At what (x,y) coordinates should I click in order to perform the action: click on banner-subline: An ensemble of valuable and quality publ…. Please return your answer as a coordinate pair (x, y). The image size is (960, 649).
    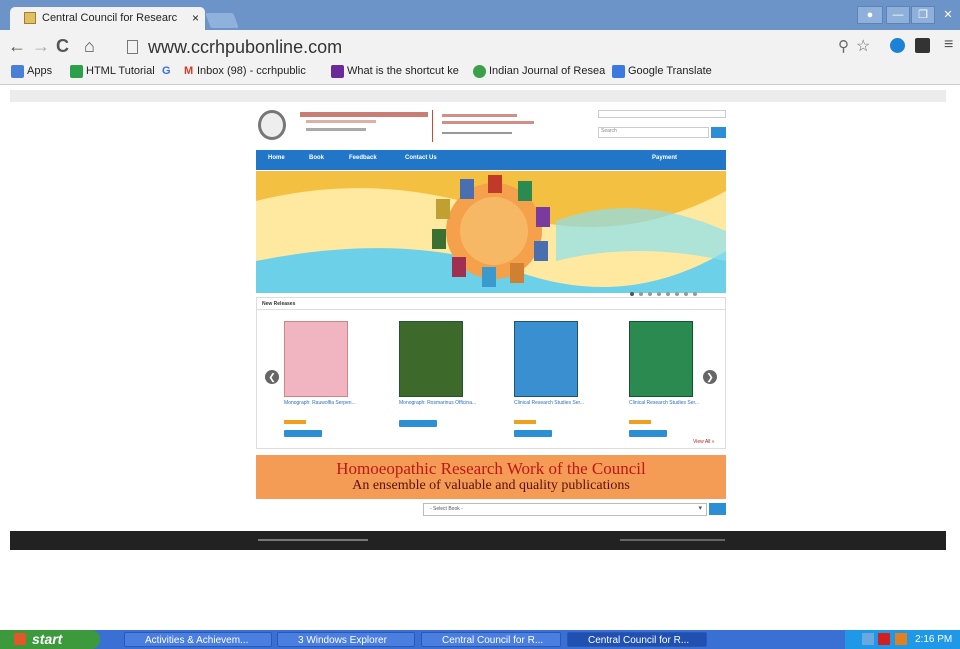
    Looking at the image, I should click on (491, 485).